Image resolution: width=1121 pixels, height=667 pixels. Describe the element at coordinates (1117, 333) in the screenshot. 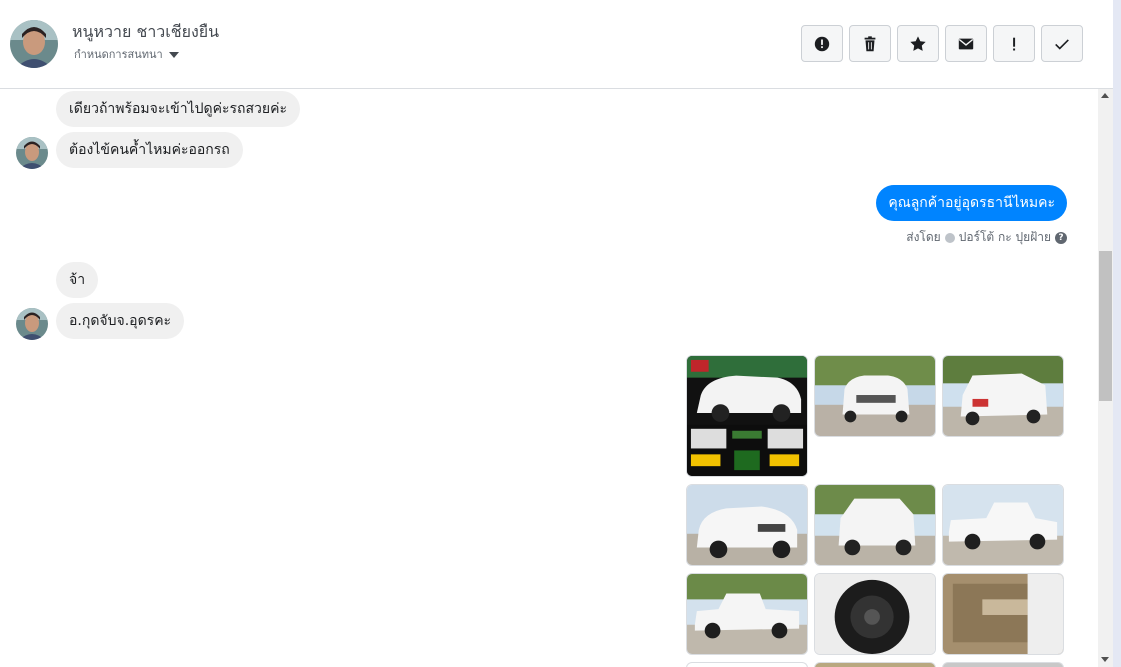

I see `window-edge` at that location.